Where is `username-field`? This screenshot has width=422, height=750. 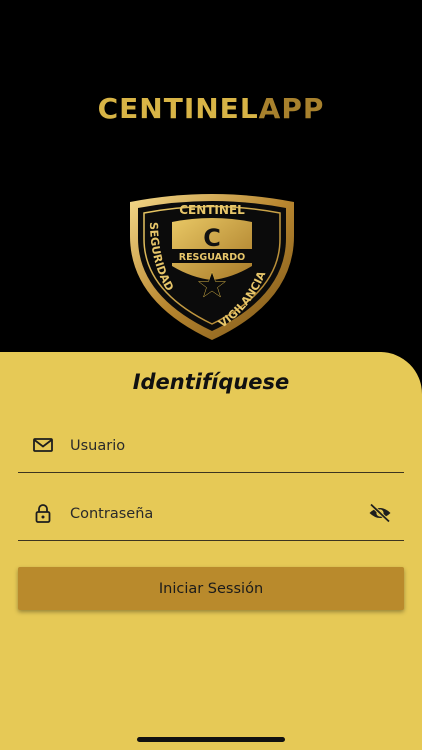 username-field is located at coordinates (211, 445).